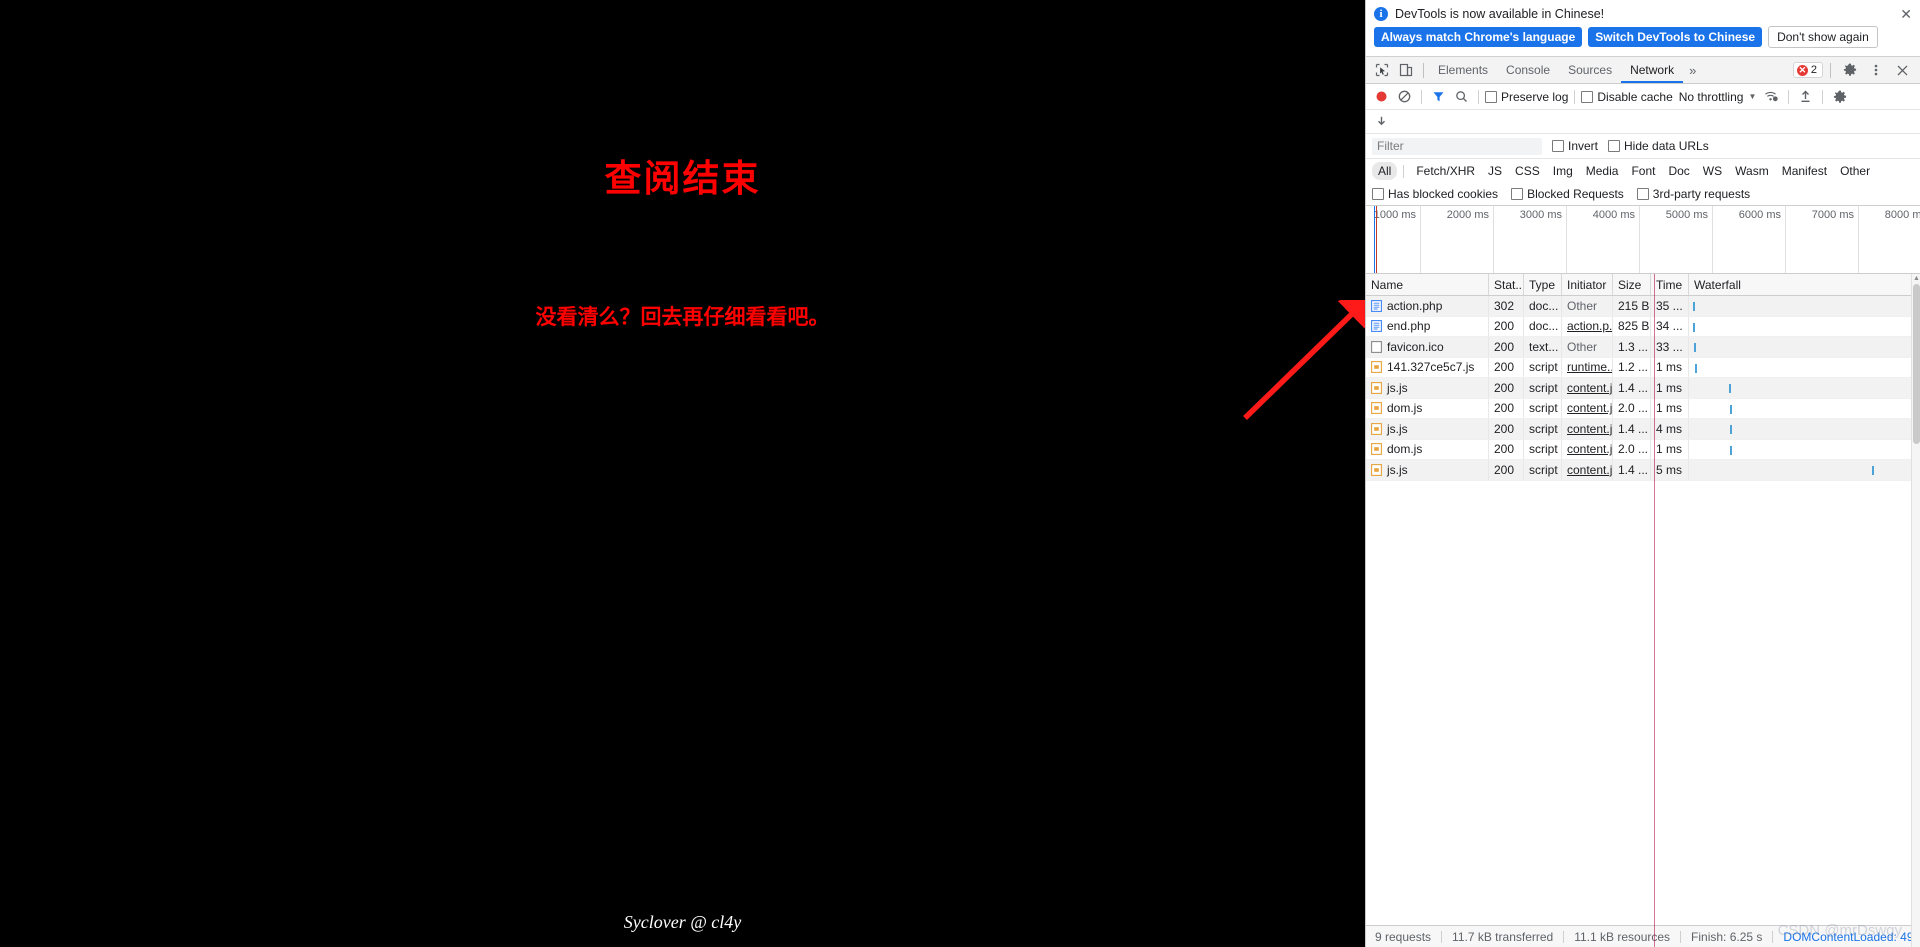 Image resolution: width=1920 pixels, height=947 pixels. I want to click on column-header-time: Time, so click(1670, 284).